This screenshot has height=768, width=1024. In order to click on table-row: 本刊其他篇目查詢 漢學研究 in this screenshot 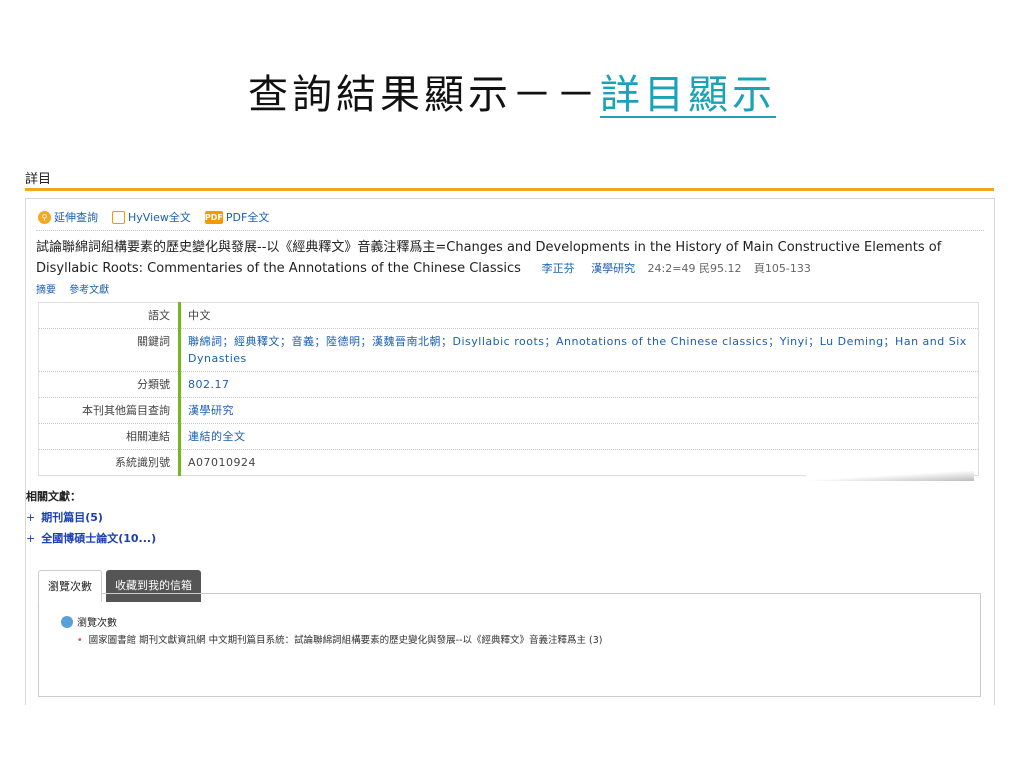, I will do `click(508, 410)`.